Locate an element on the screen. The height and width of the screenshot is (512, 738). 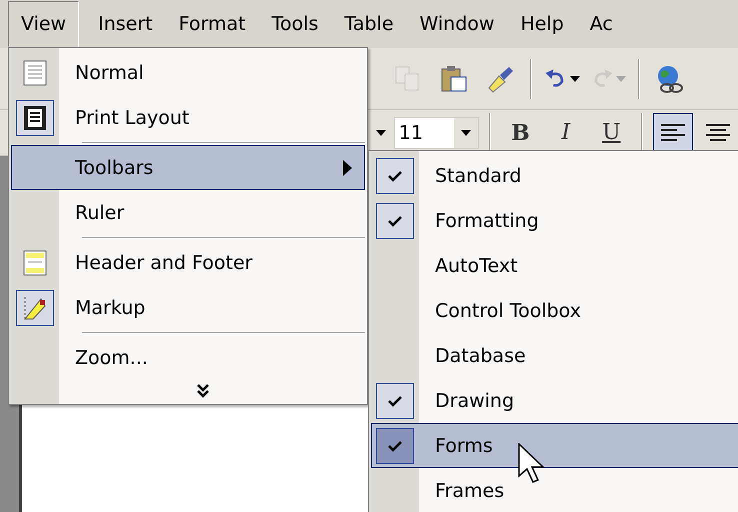
menu-item: Markup is located at coordinates (188, 307).